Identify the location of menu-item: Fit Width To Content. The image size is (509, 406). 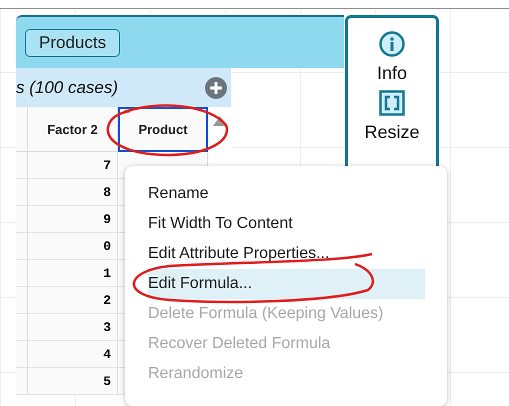
(286, 224).